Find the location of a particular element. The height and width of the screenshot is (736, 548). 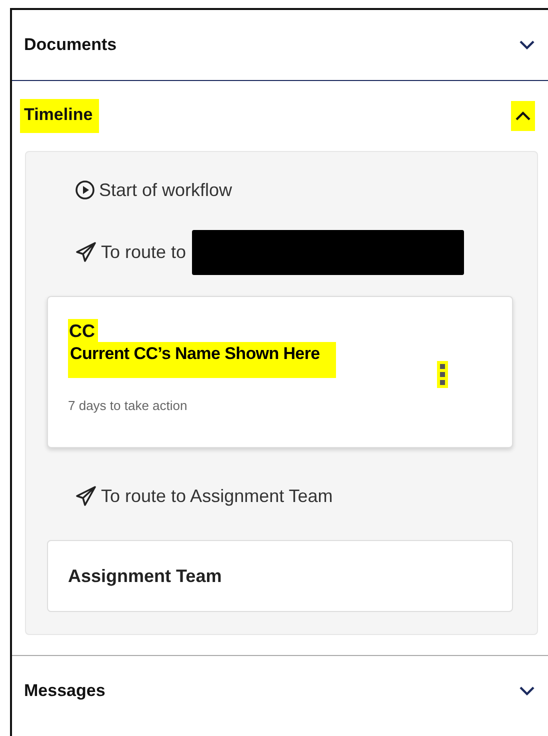

accordion-header: Documents is located at coordinates (280, 45).